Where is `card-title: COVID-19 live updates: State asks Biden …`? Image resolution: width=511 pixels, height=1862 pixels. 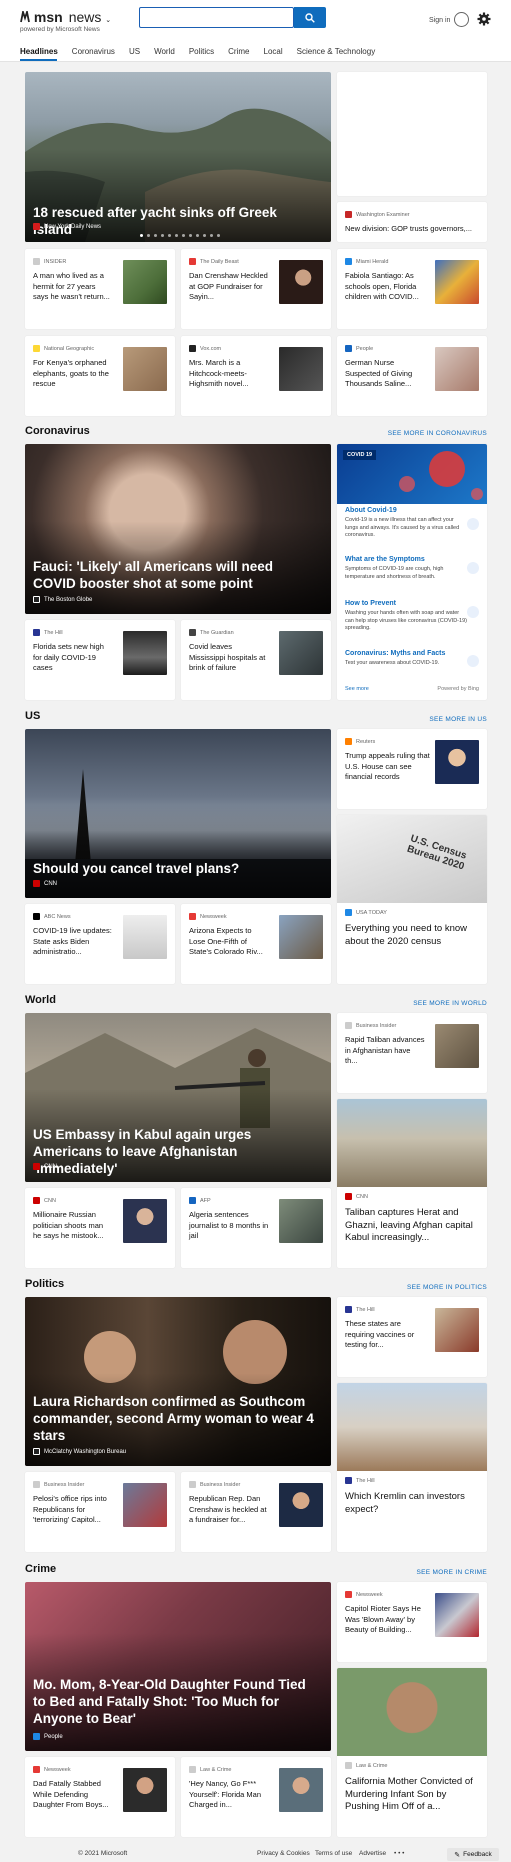 card-title: COVID-19 live updates: State asks Biden … is located at coordinates (73, 942).